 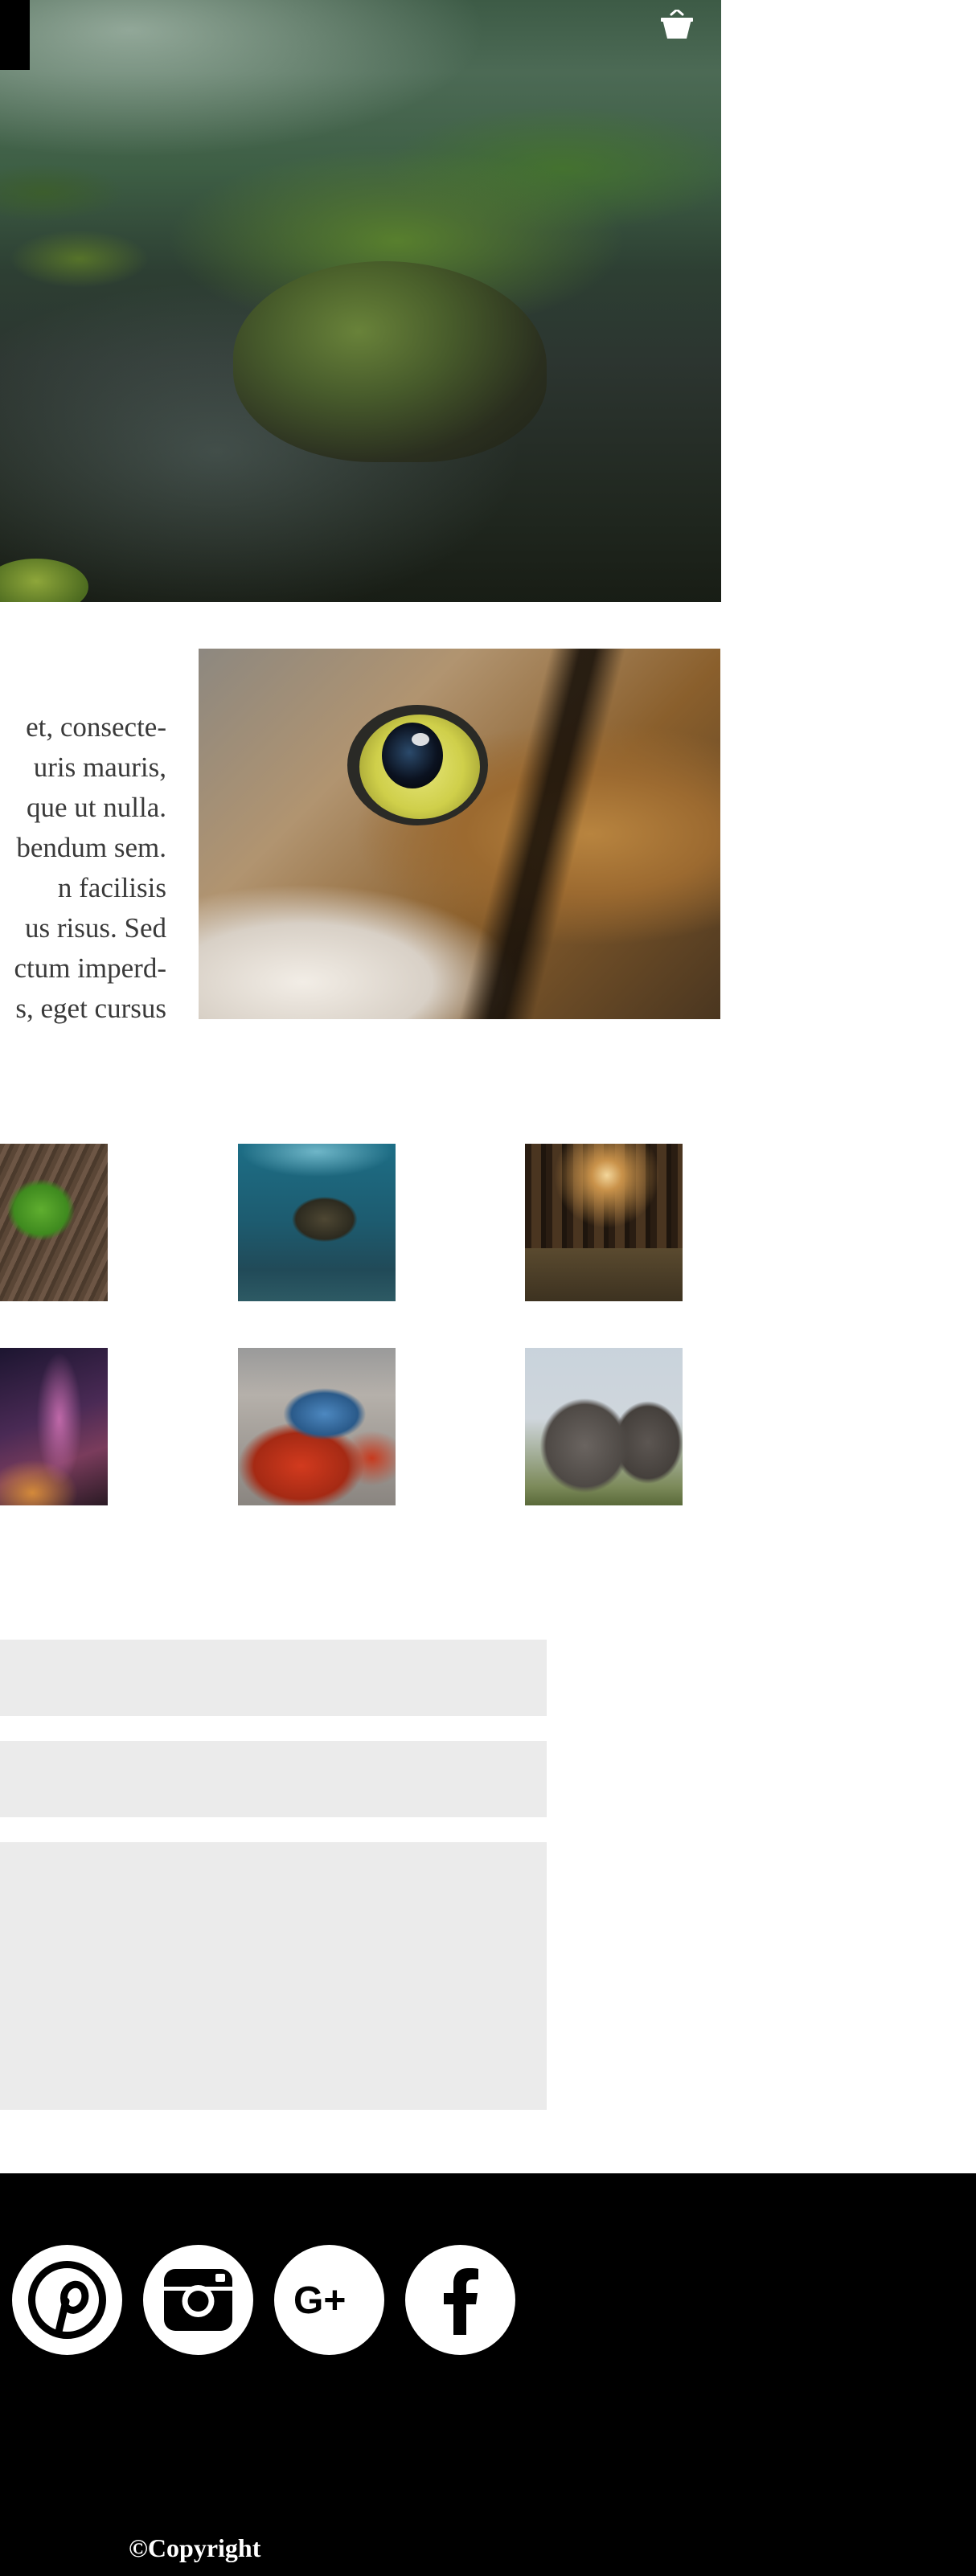 I want to click on instagram-icon, so click(x=198, y=2300).